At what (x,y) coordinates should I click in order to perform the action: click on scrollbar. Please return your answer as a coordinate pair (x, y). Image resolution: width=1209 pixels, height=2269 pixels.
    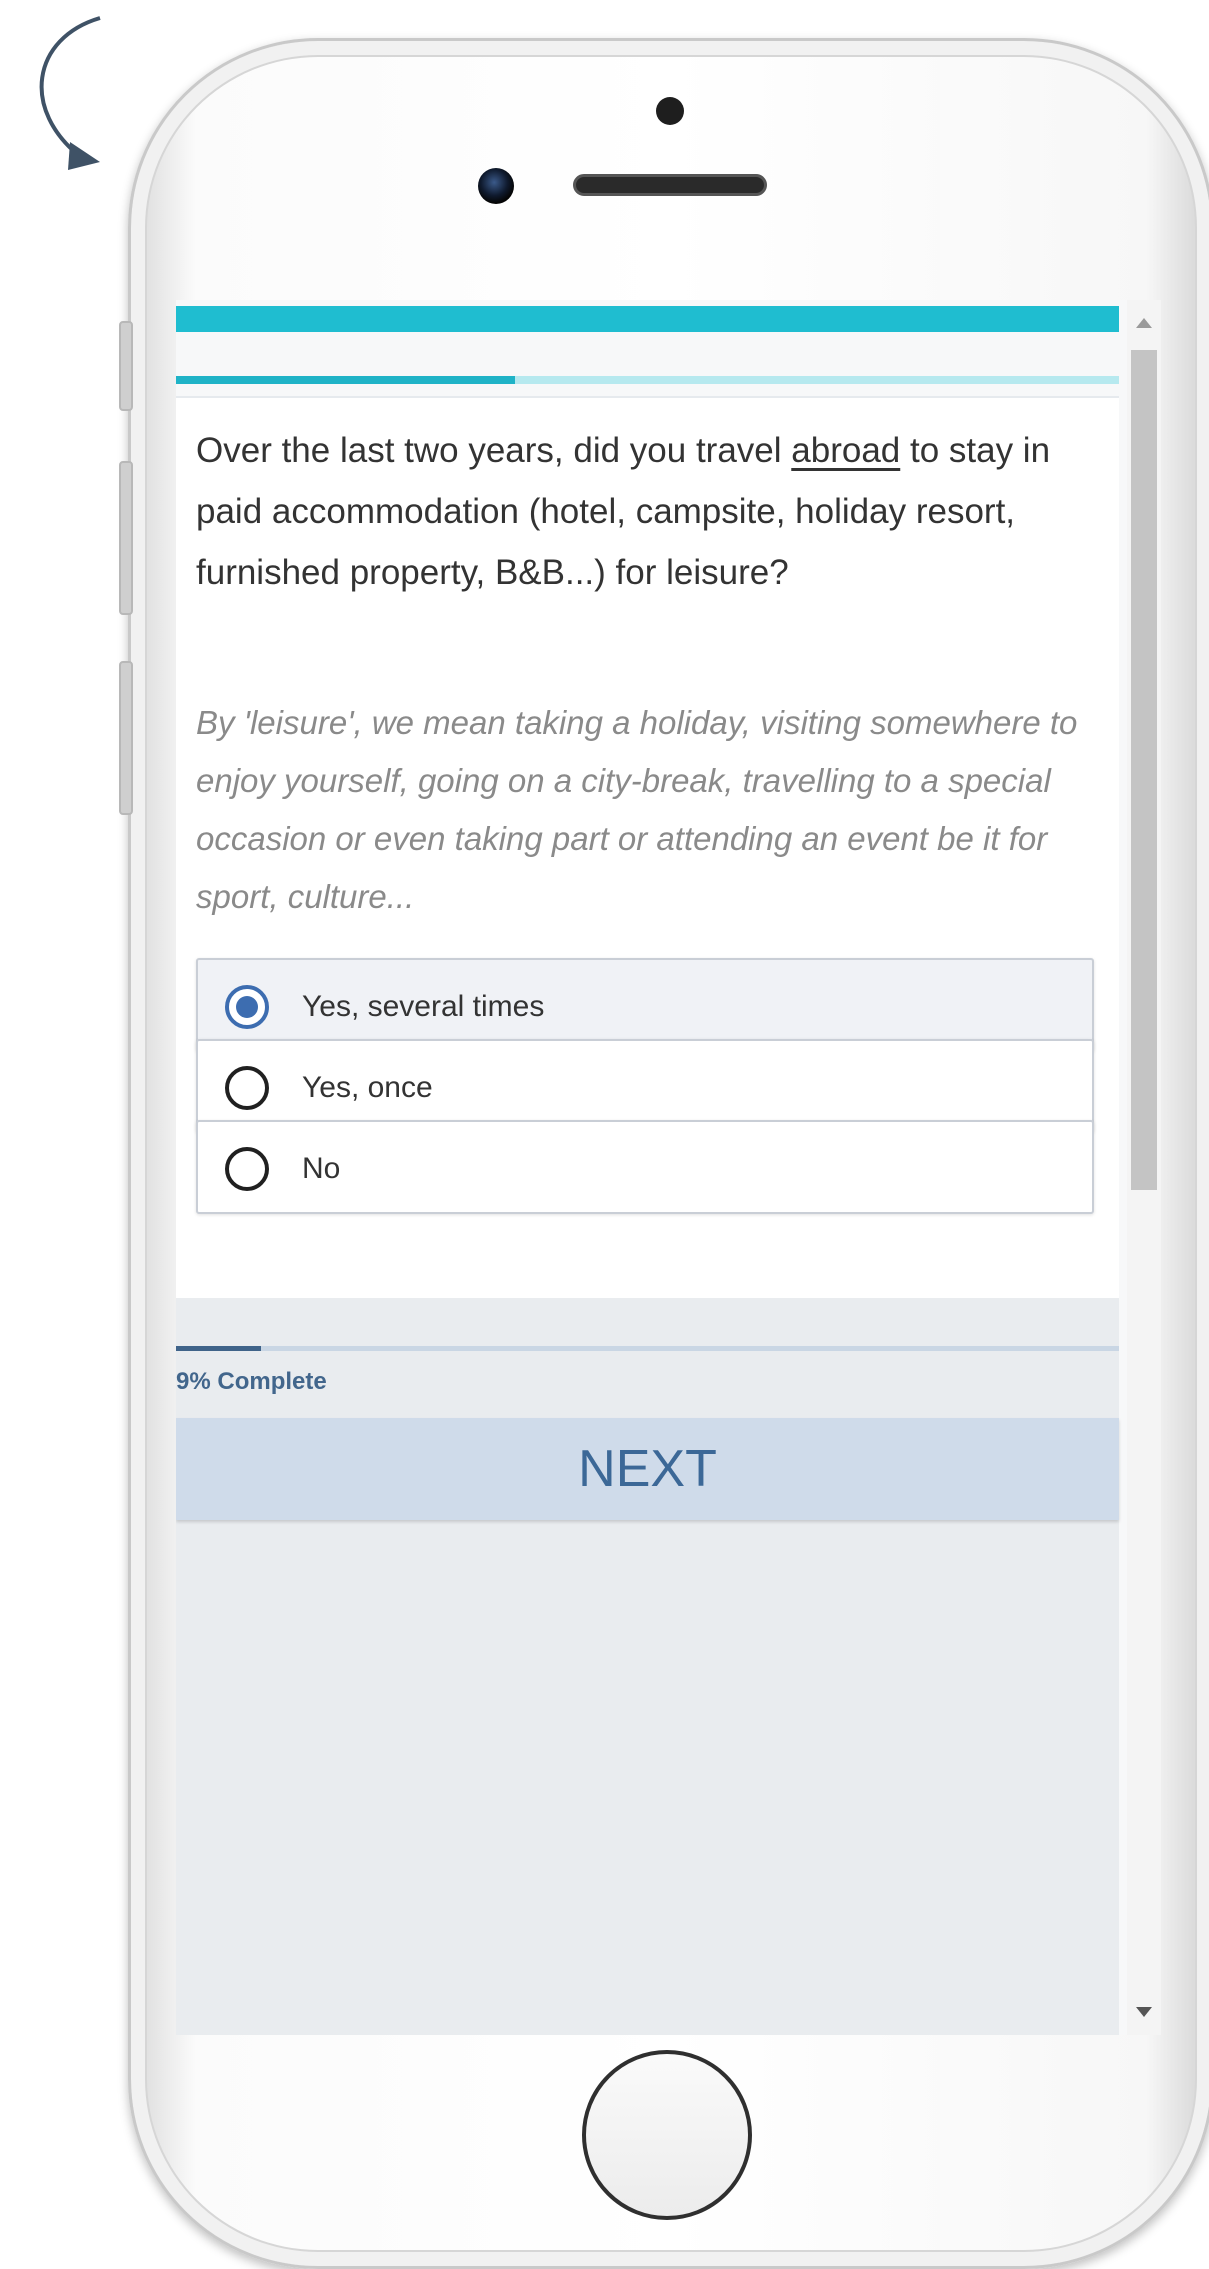
    Looking at the image, I should click on (1144, 1167).